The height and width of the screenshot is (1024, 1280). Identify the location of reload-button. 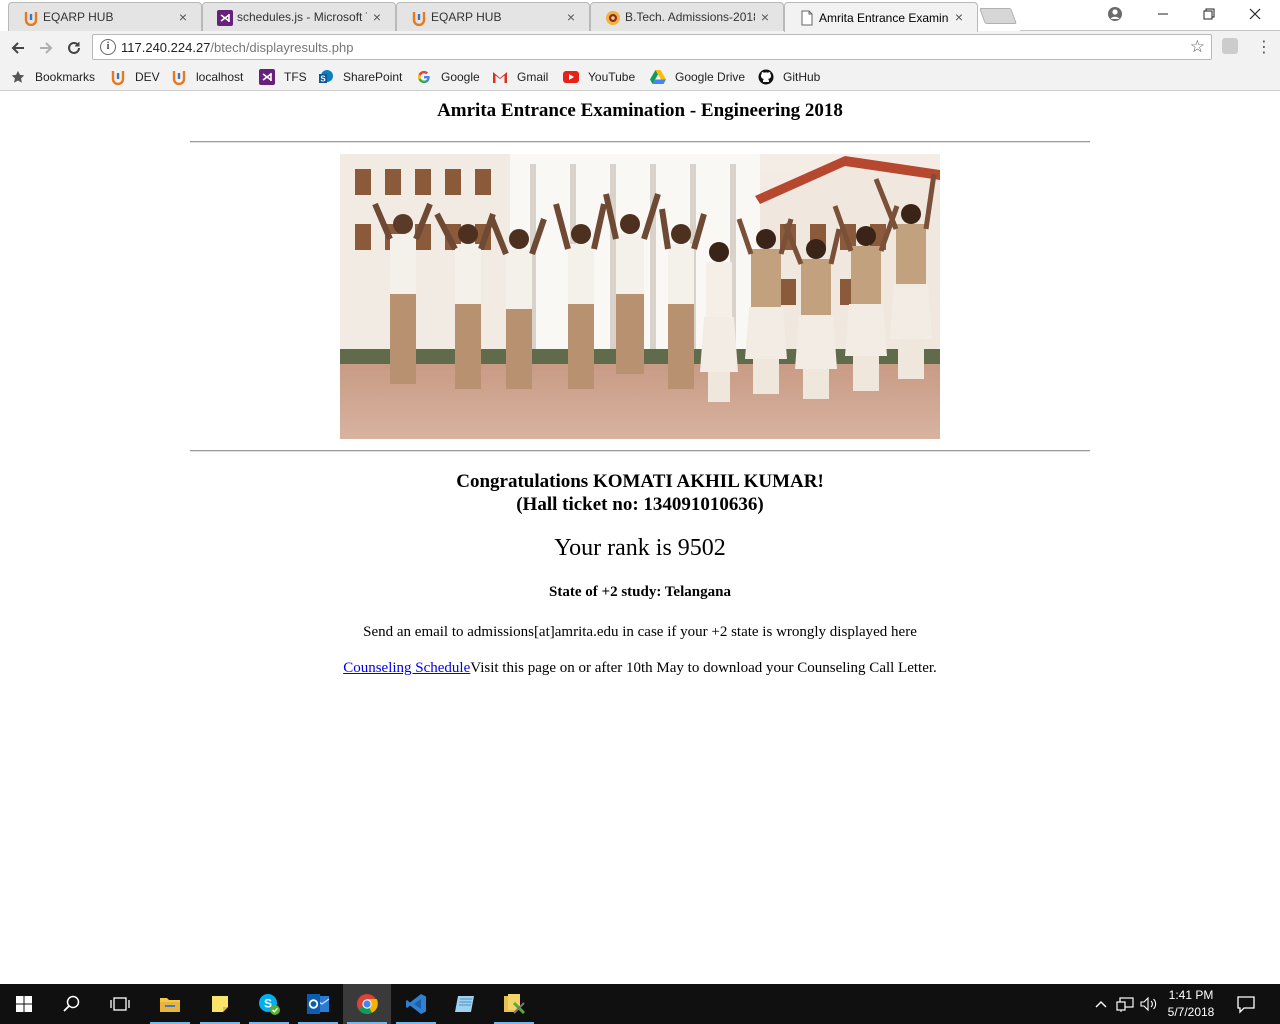
(74, 48).